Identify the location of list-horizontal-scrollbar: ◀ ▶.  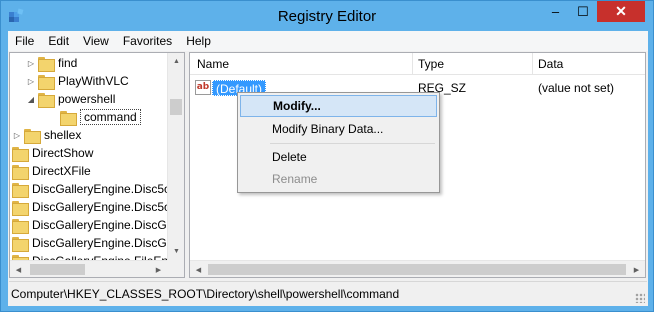
(417, 268).